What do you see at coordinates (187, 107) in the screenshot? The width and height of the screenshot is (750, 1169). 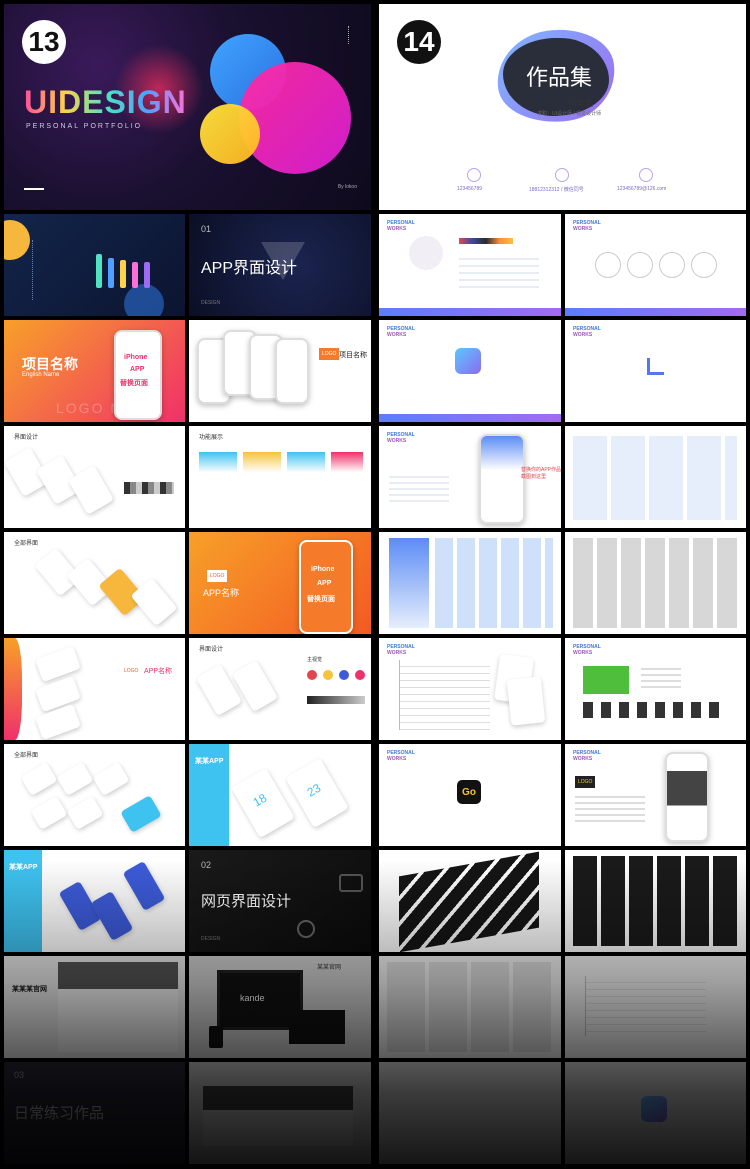 I see `hero-cover-dark: 13 UIDESIGN PERSONAL PORTFOLIO By lokoo` at bounding box center [187, 107].